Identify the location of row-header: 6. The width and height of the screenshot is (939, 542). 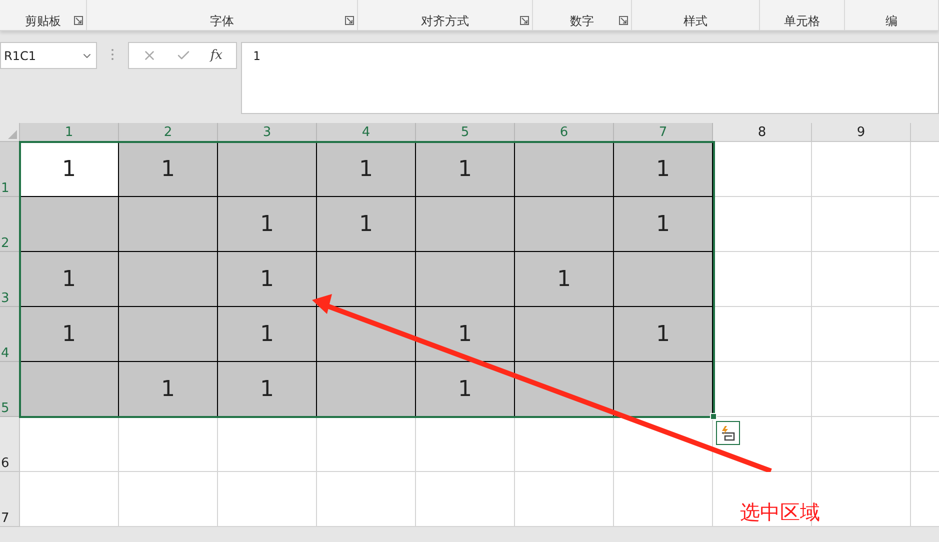
(10, 444).